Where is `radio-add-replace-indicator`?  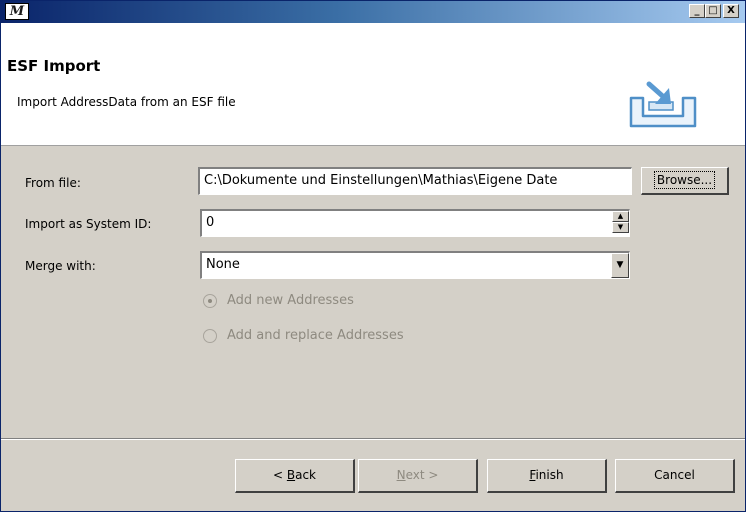
radio-add-replace-indicator is located at coordinates (210, 336).